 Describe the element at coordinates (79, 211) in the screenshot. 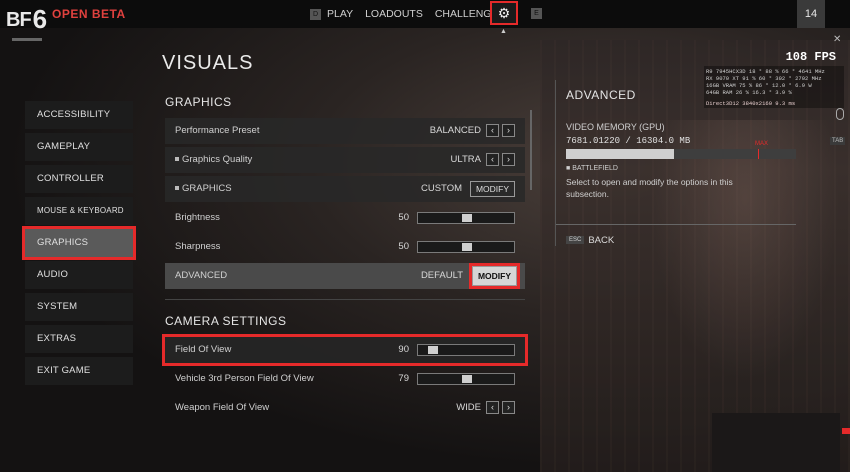

I see `sidebar-item-mouse-keyboard: MOUSE & KEYBOARD` at that location.